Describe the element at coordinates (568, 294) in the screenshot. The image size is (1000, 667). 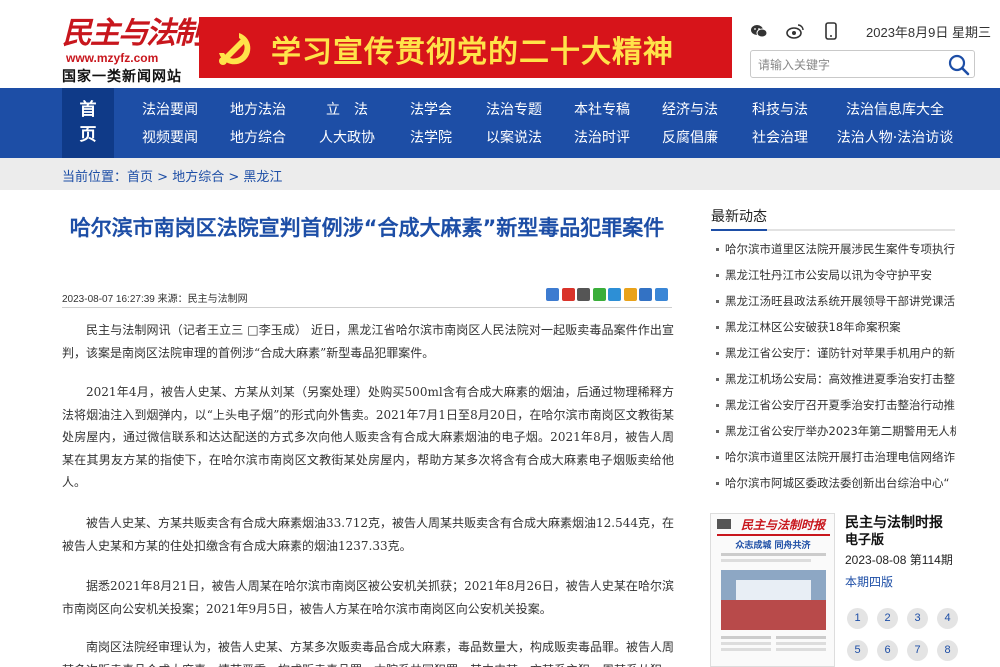
I see `share-weibo-icon` at that location.